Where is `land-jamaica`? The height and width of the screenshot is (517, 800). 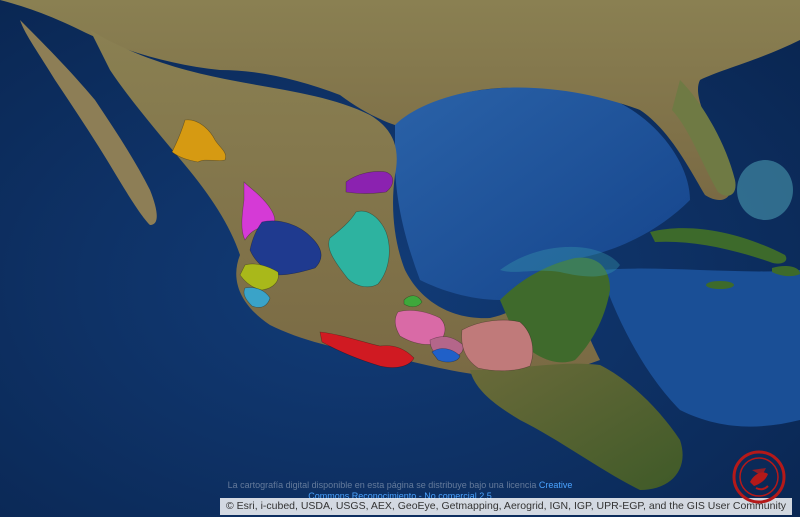
land-jamaica is located at coordinates (720, 285).